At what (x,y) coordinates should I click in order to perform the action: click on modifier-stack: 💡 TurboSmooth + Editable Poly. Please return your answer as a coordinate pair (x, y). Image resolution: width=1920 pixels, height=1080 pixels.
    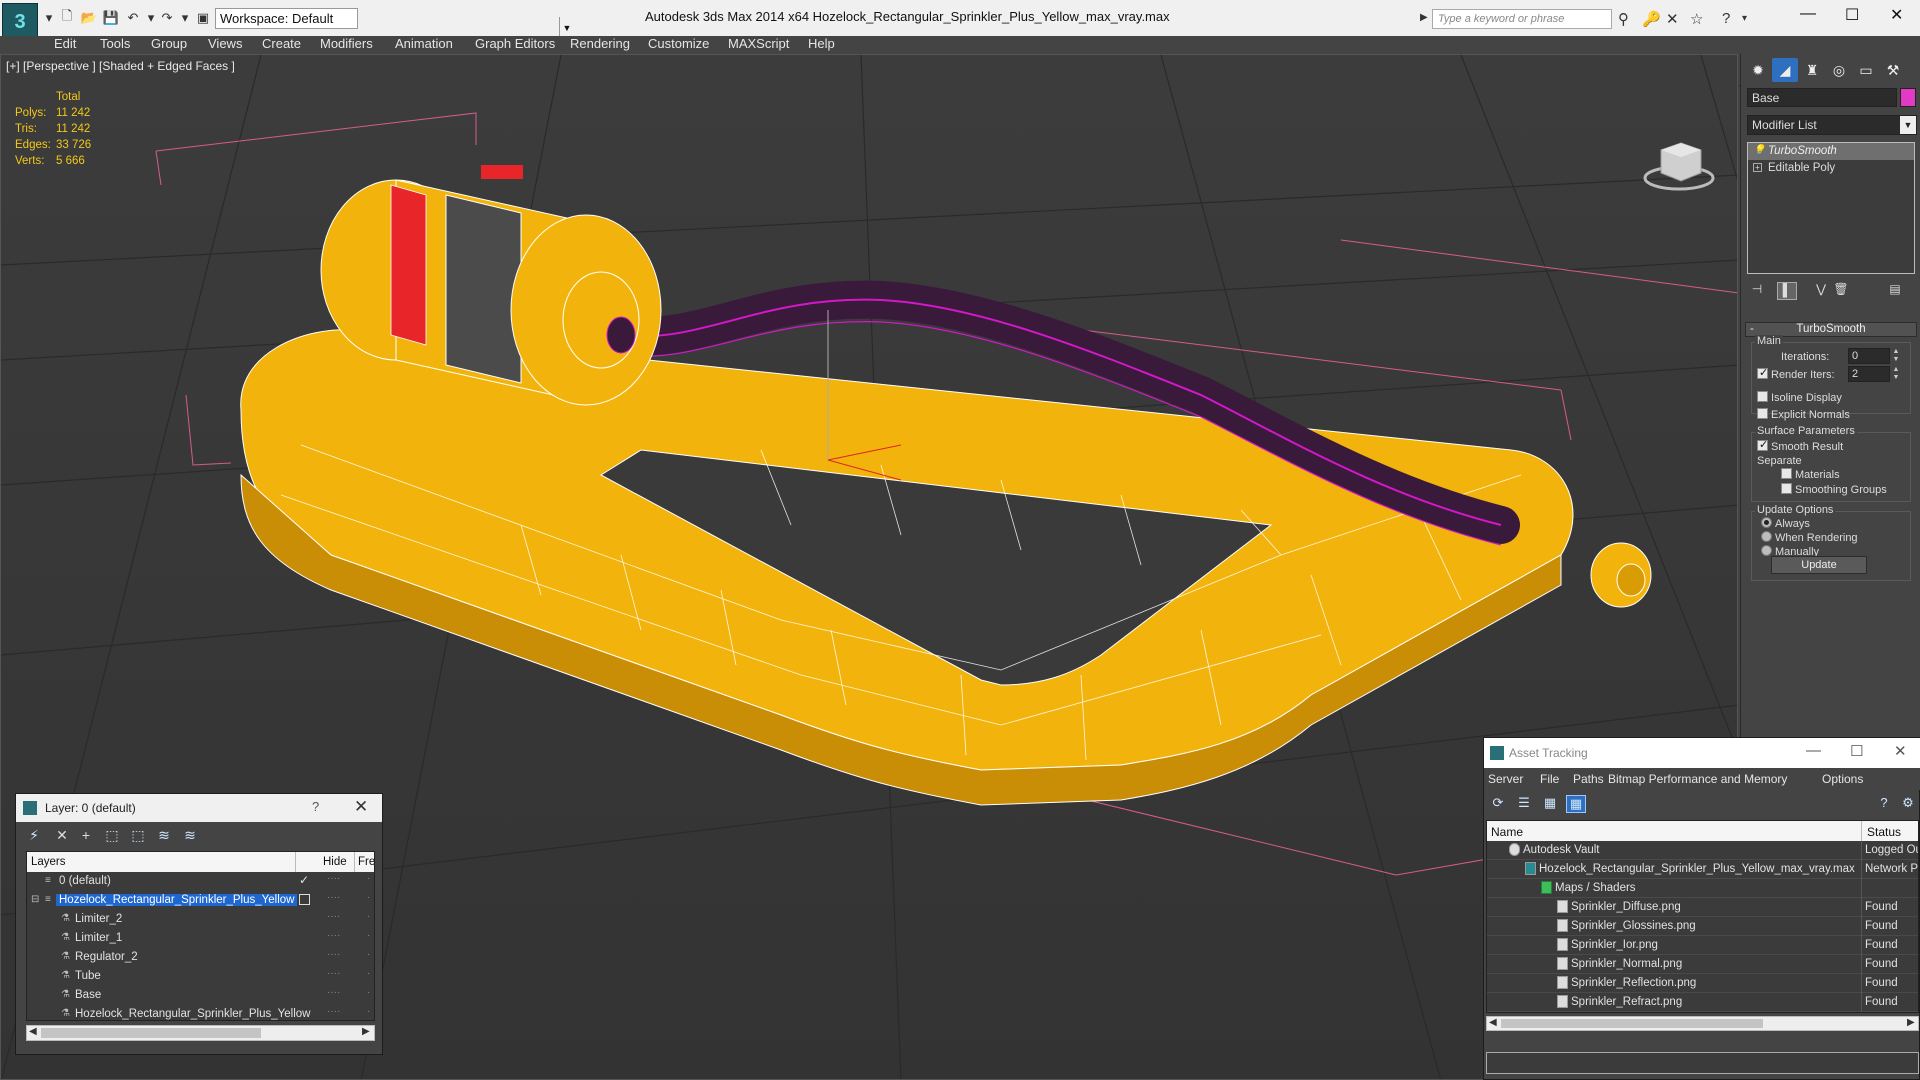
    Looking at the image, I should click on (1831, 208).